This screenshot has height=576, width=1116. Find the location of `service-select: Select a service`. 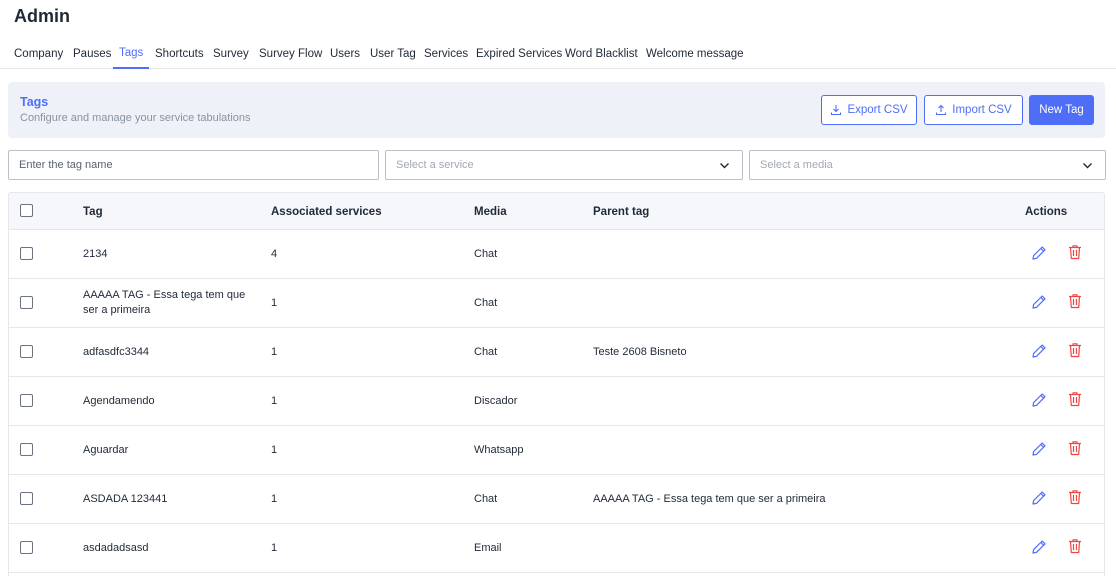

service-select: Select a service is located at coordinates (564, 165).